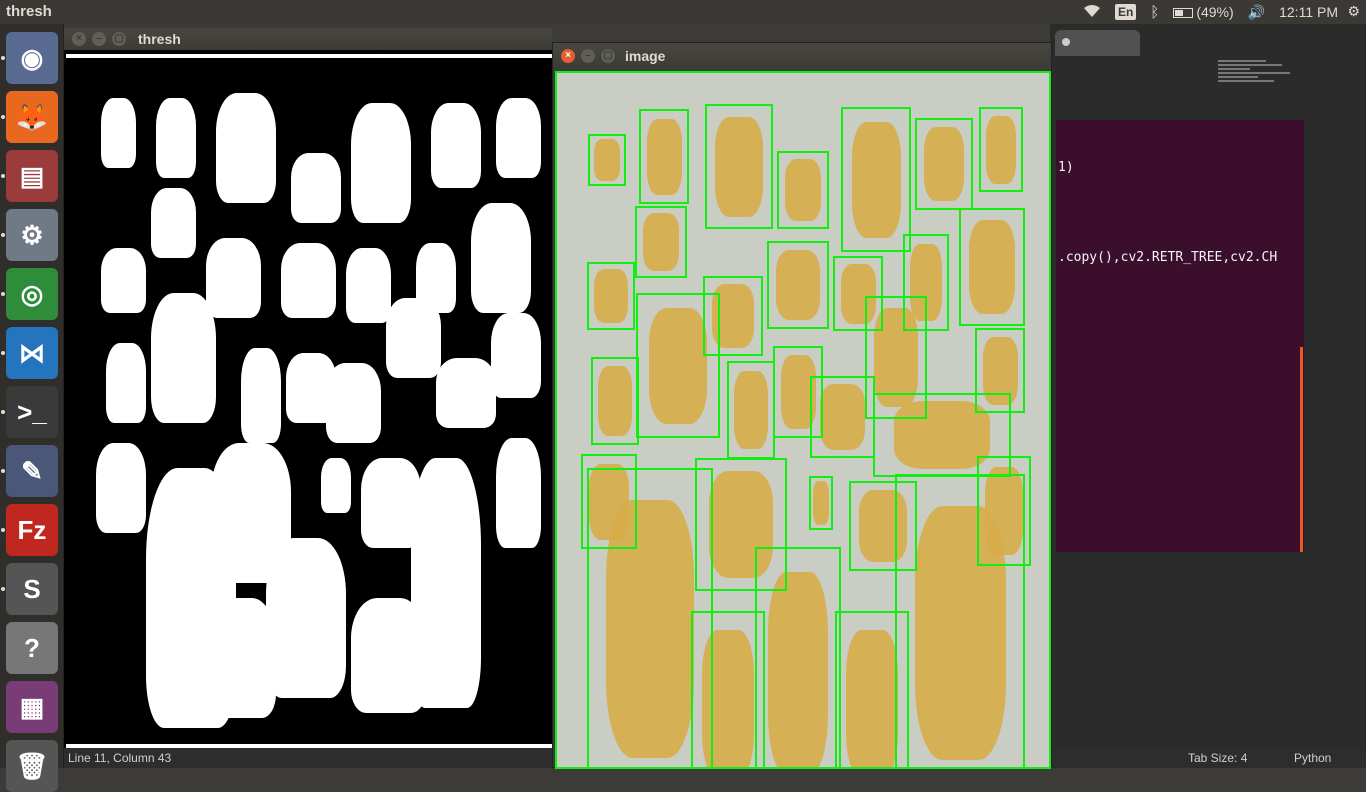  I want to click on keyboard-layout-indicator: En, so click(1125, 12).